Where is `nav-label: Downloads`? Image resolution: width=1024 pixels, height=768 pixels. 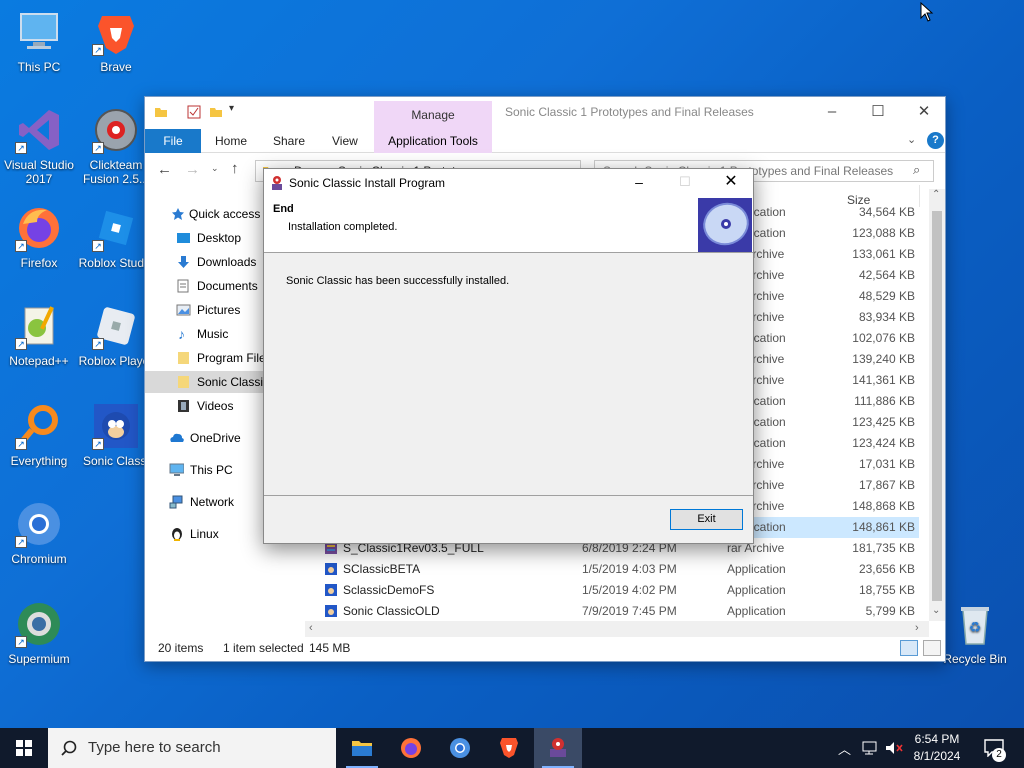 nav-label: Downloads is located at coordinates (227, 262).